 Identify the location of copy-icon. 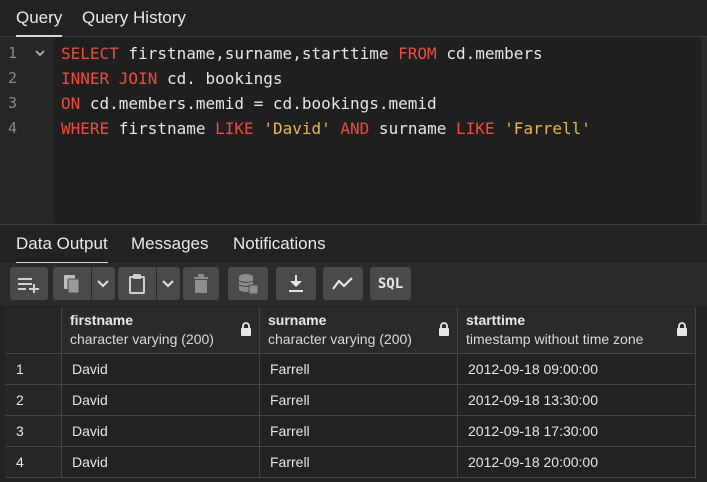
(72, 283).